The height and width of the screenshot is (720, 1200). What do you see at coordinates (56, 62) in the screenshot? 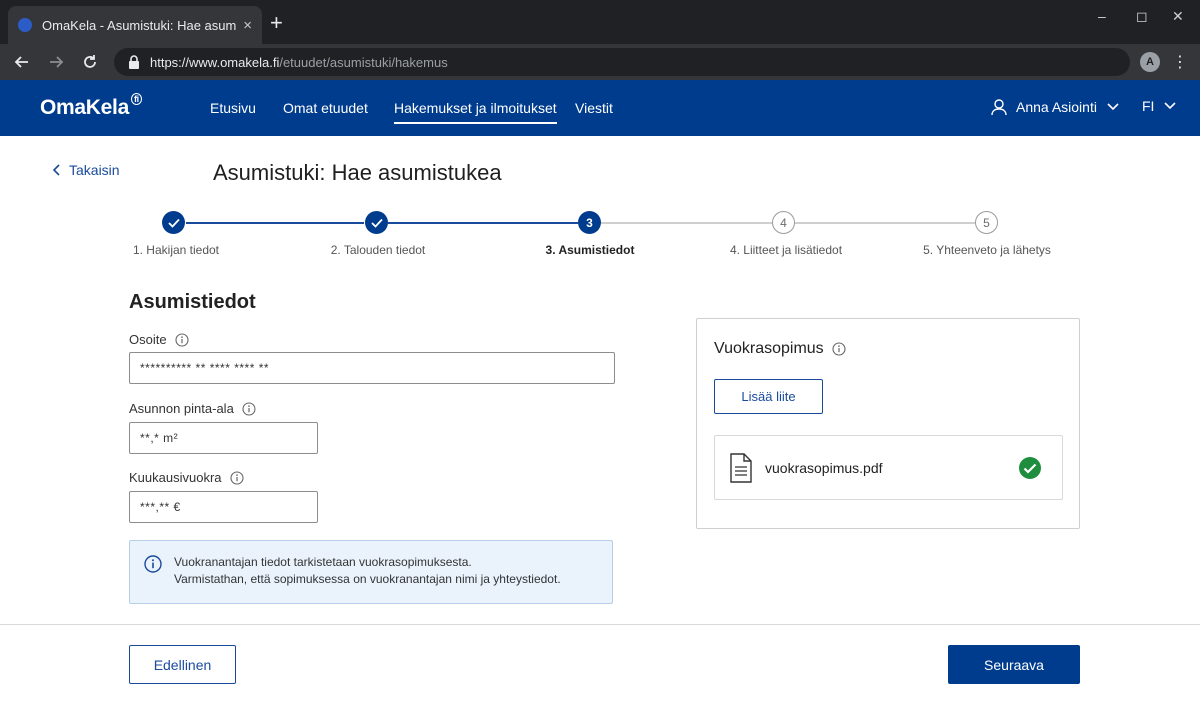
I see `forward-arrow-icon` at bounding box center [56, 62].